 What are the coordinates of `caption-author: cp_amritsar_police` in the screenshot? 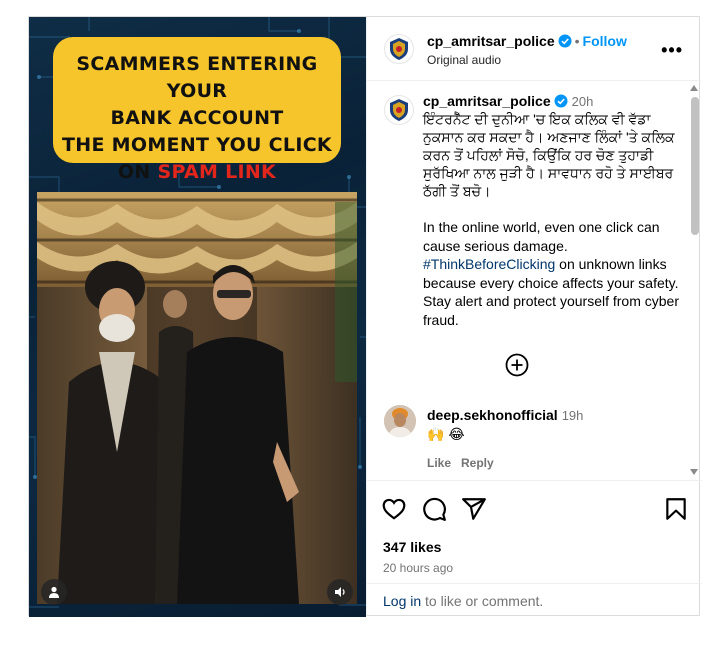 It's located at (487, 101).